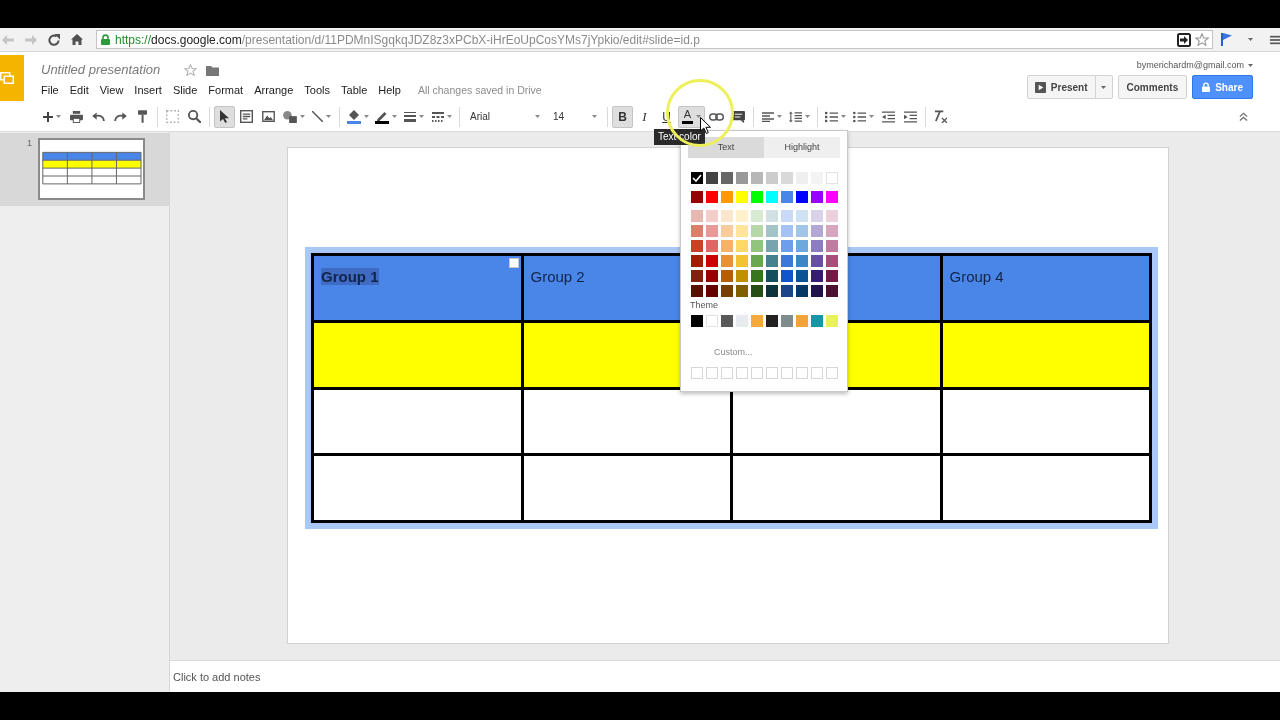 This screenshot has width=1280, height=720. I want to click on collapse-icon, so click(1243, 116).